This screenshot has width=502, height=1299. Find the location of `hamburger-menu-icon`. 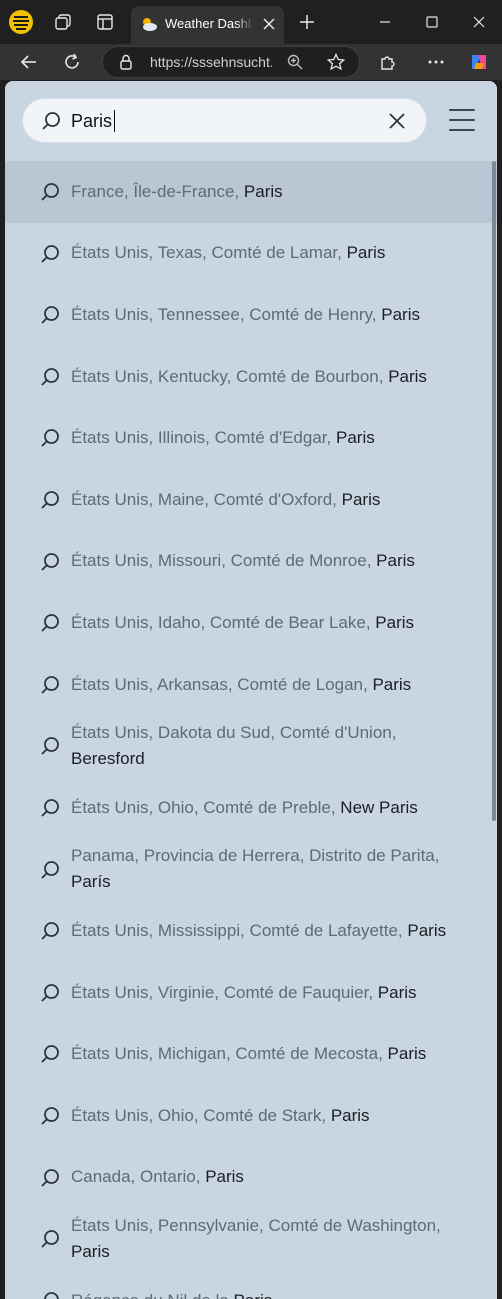

hamburger-menu-icon is located at coordinates (462, 120).